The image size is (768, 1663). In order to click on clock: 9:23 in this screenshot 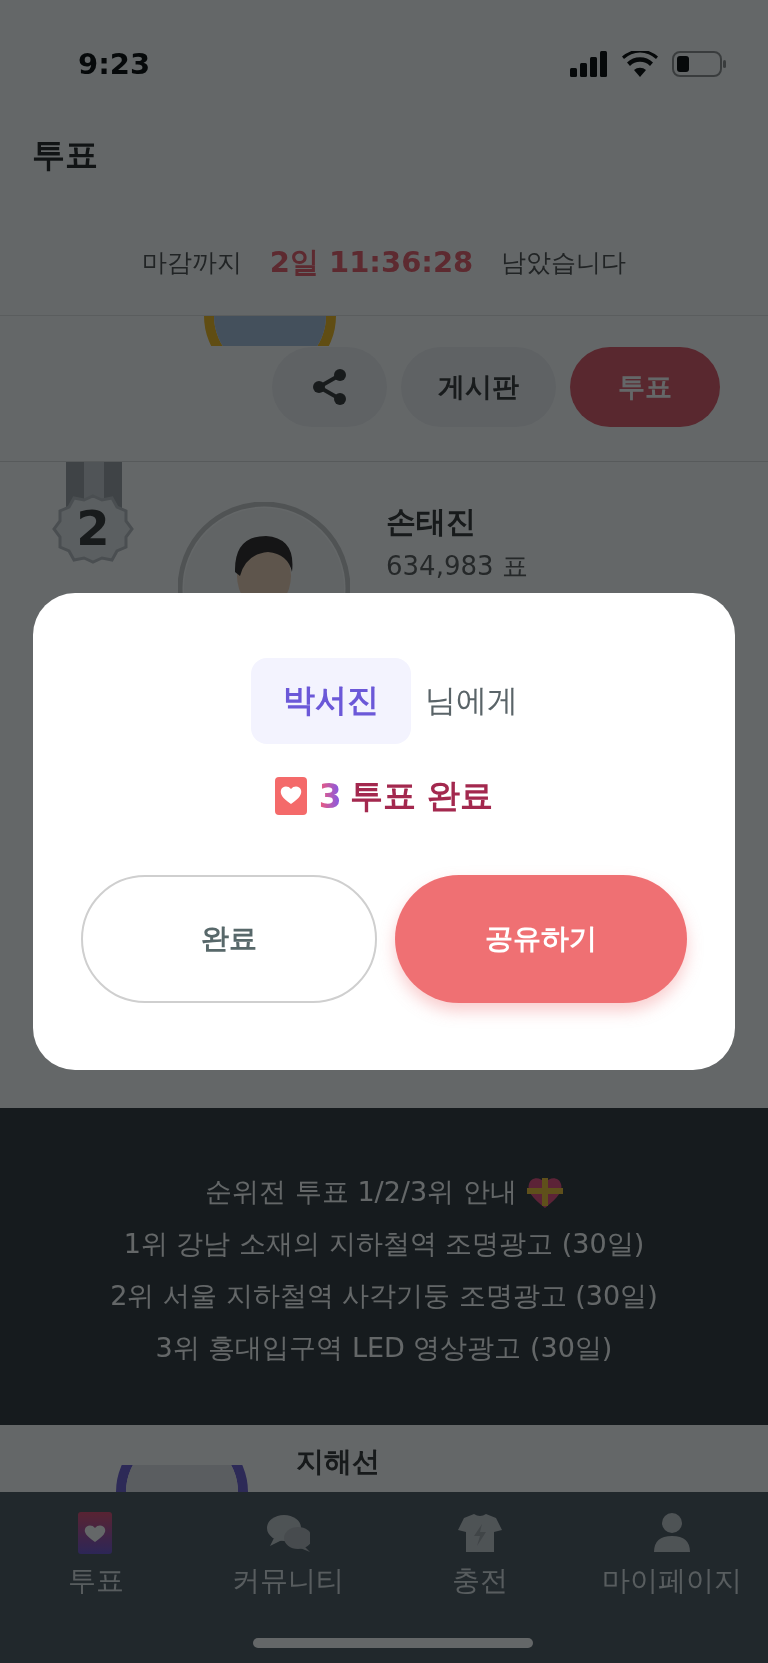, I will do `click(114, 64)`.